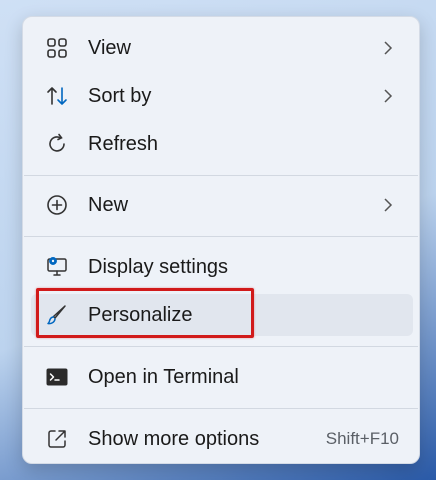 This screenshot has width=436, height=480. What do you see at coordinates (57, 439) in the screenshot?
I see `open-external-icon` at bounding box center [57, 439].